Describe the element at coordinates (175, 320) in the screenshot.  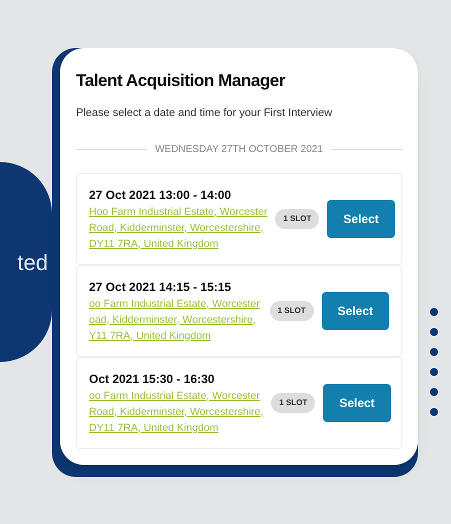
I see `address-link: oad, Kidderminster, Worcestershire,` at that location.